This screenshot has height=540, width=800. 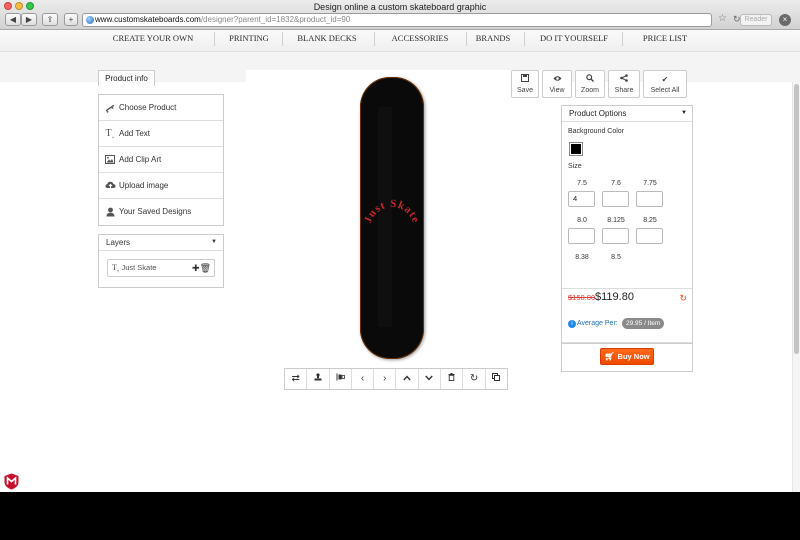 I want to click on svg-text: Just Skate, so click(x=392, y=211).